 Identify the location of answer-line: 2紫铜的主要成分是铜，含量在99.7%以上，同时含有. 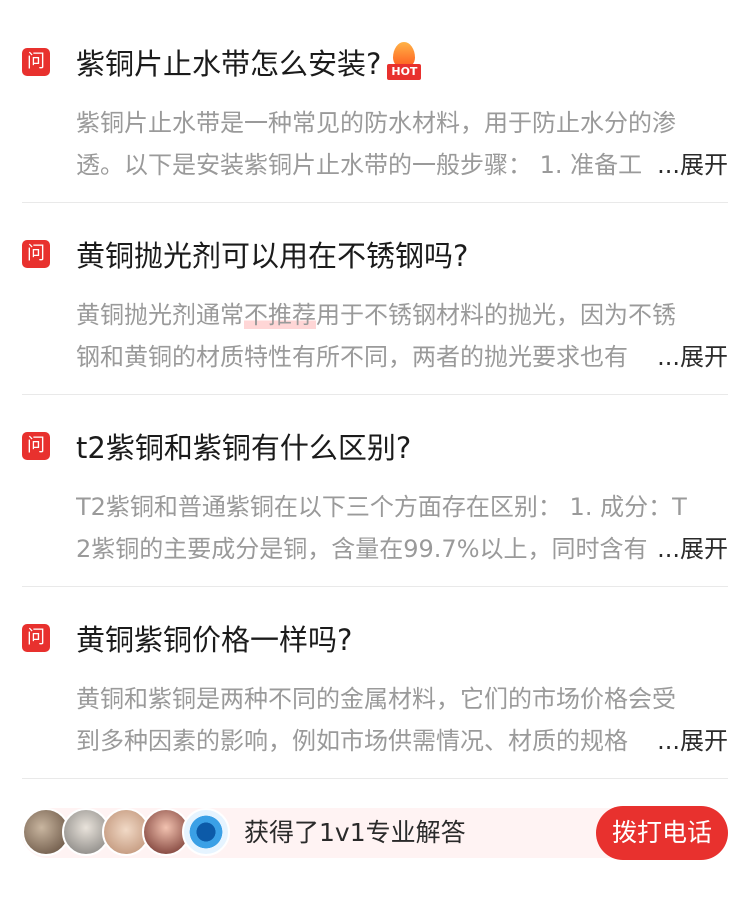
(362, 549).